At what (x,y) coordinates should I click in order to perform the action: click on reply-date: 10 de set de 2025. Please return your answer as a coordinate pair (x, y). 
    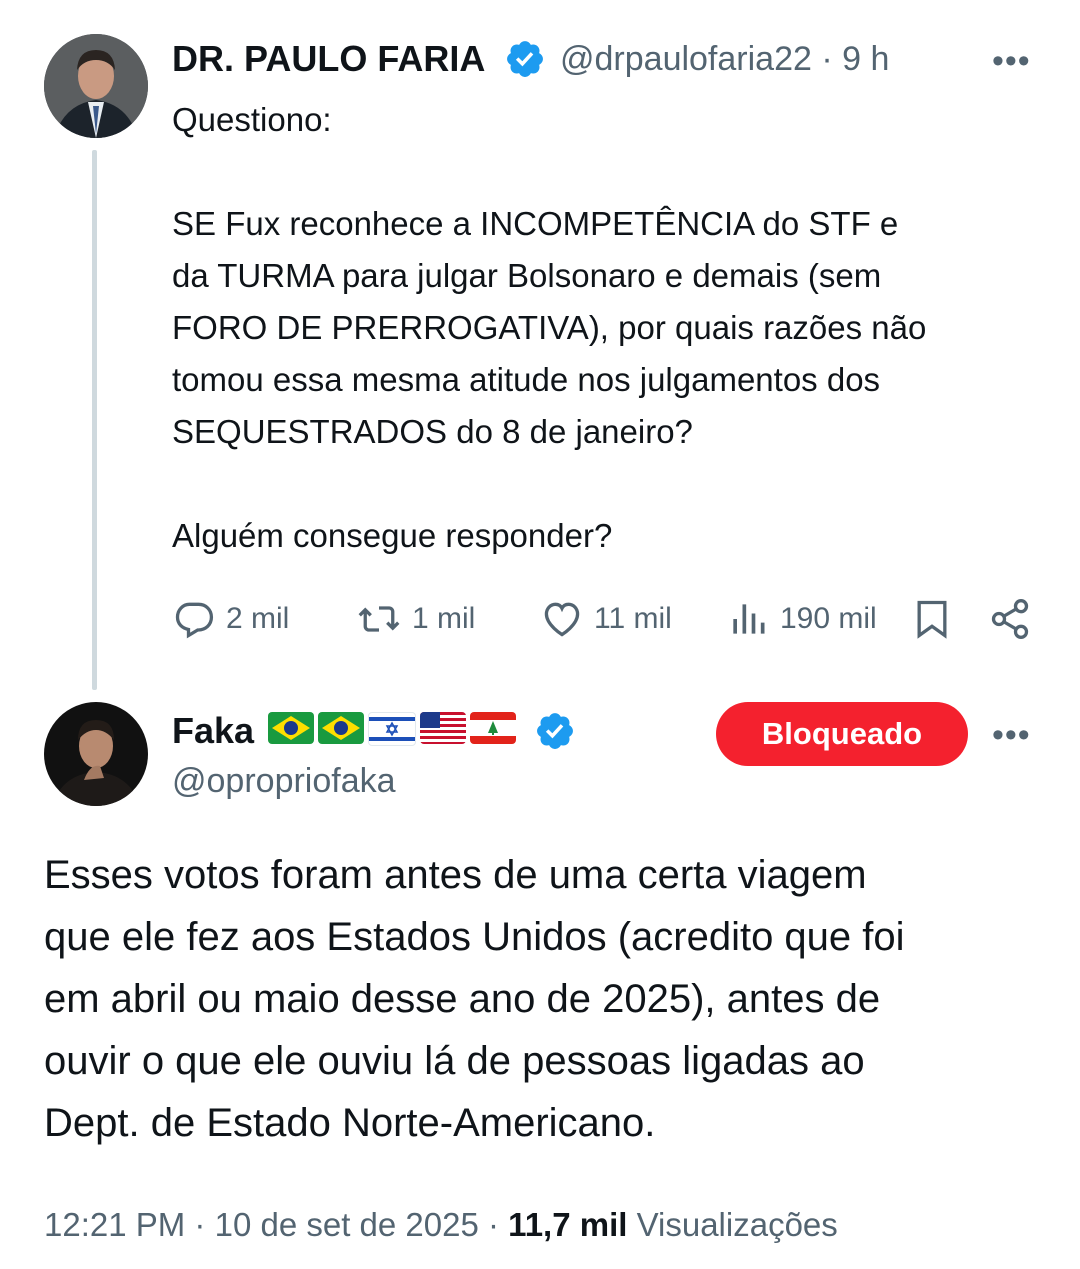
    Looking at the image, I should click on (347, 1224).